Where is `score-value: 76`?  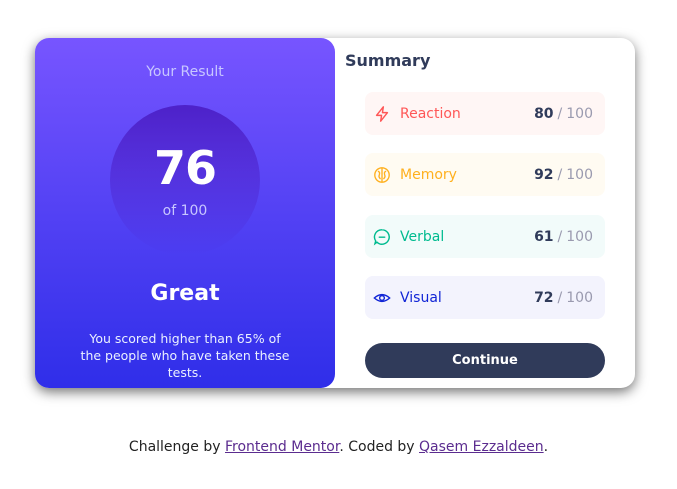 score-value: 76 is located at coordinates (185, 168).